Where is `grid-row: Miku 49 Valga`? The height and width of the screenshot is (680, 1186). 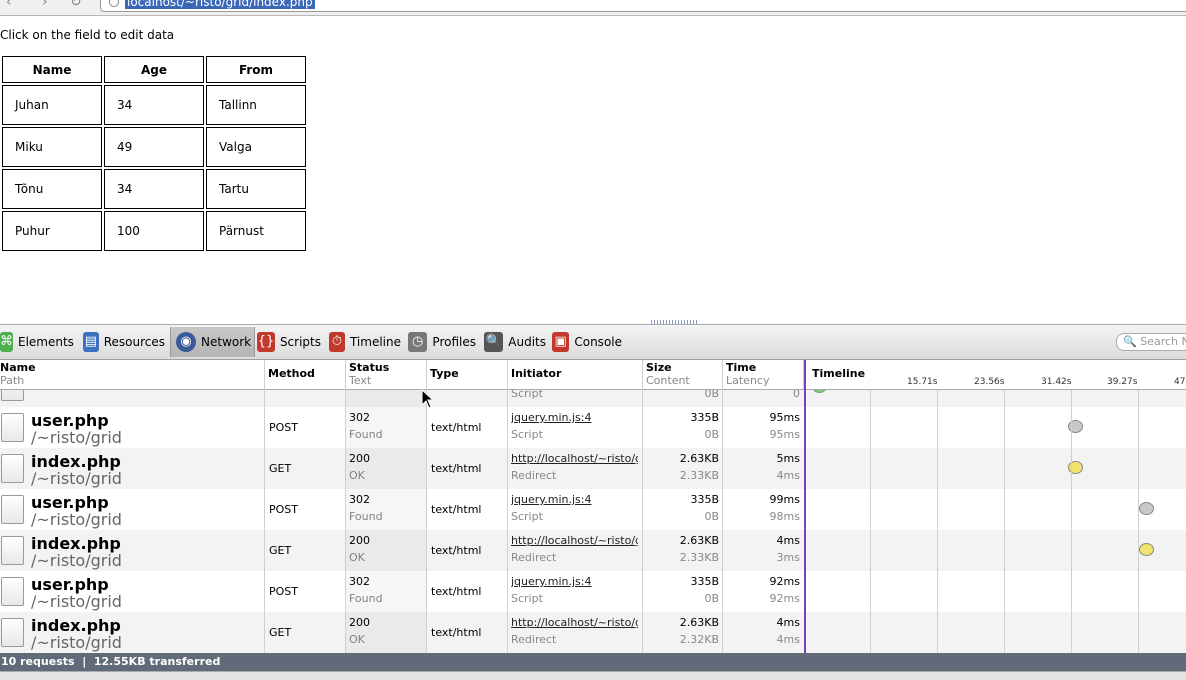
grid-row: Miku 49 Valga is located at coordinates (154, 147).